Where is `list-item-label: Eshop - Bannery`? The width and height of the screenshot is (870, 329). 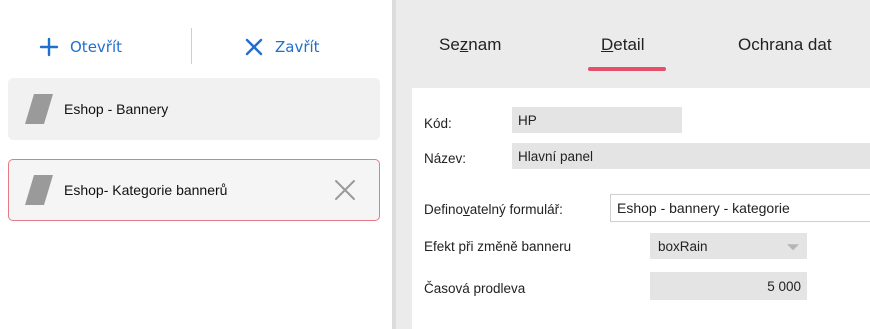 list-item-label: Eshop - Bannery is located at coordinates (116, 109).